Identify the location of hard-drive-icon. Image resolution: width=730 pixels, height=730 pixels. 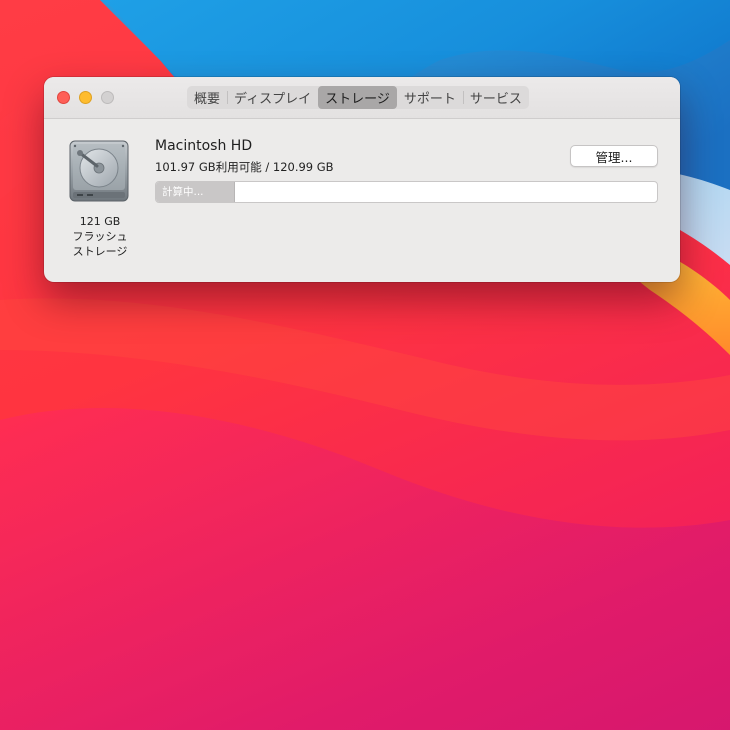
(99, 171).